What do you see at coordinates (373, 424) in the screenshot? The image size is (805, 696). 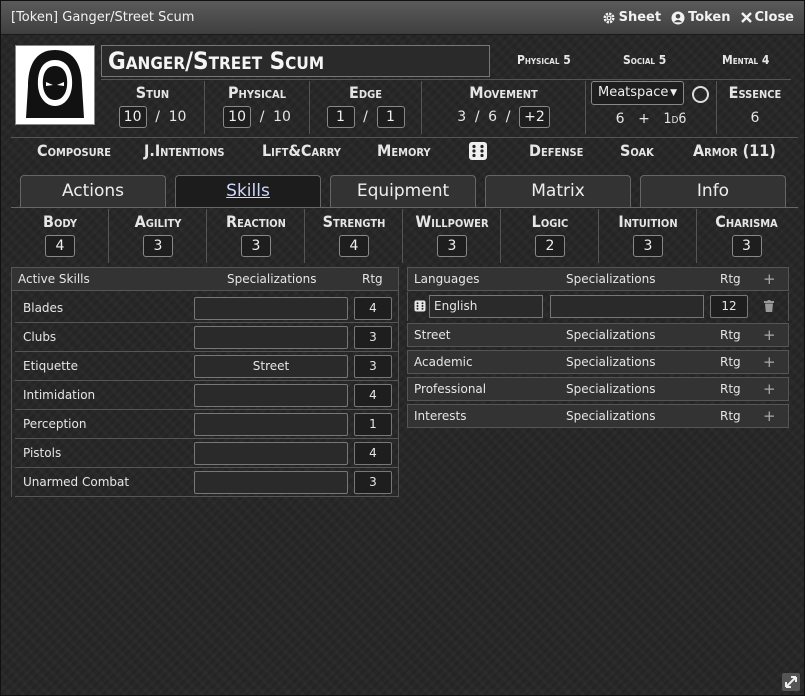 I see `skill-rating-input: 1` at bounding box center [373, 424].